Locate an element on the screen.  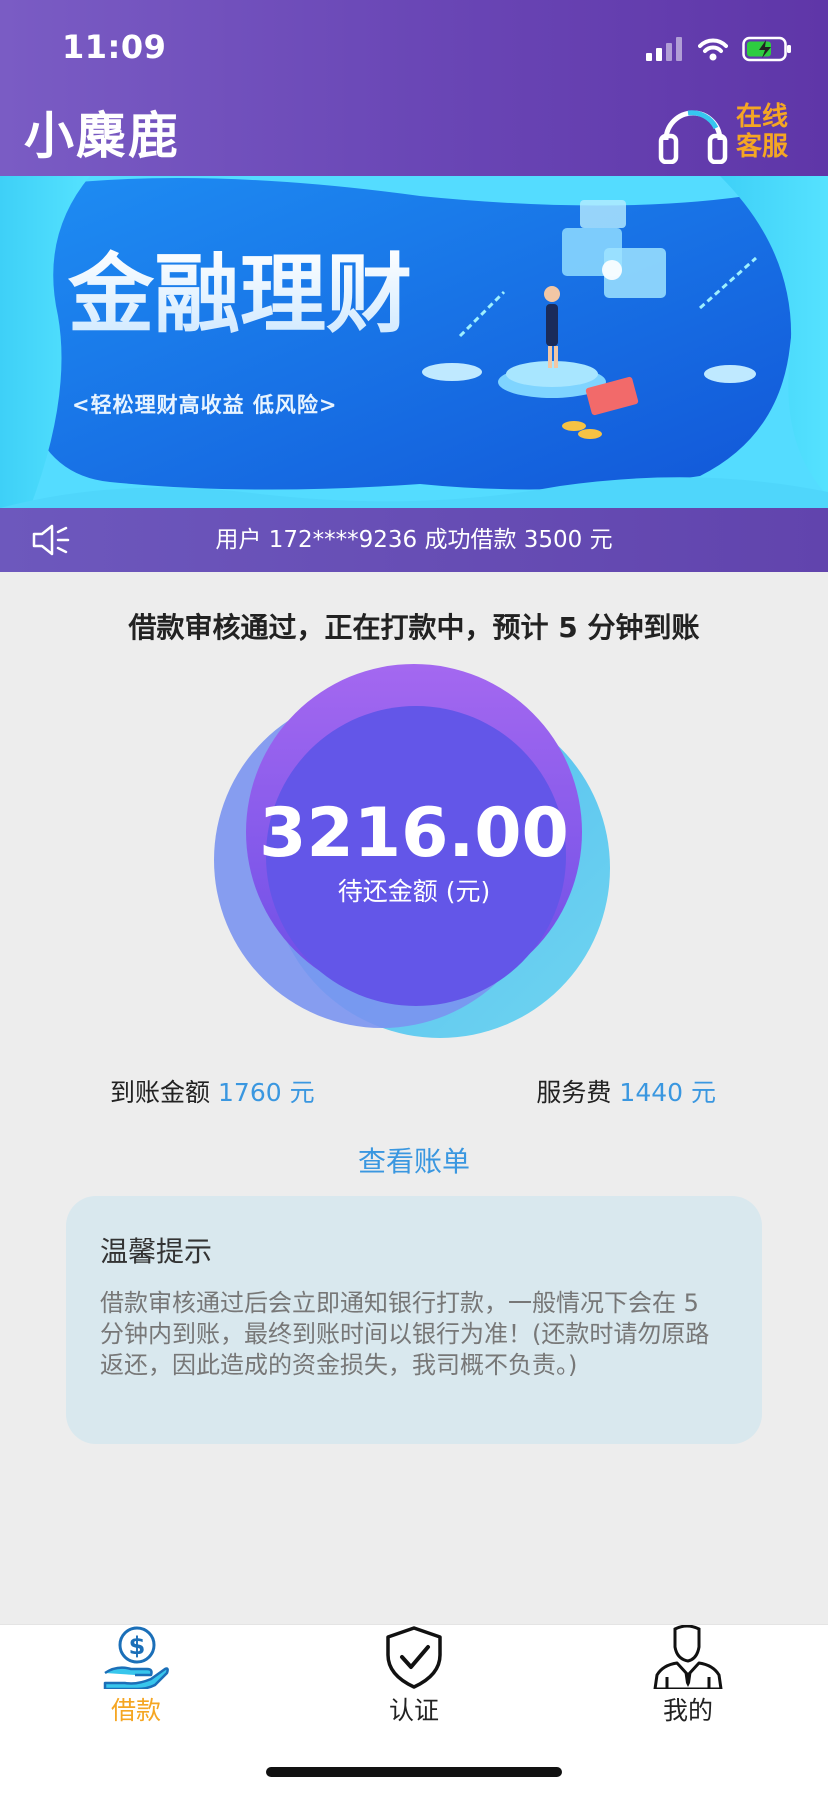
notice-text: 用户 172****9236 成功借款 3500 元 is located at coordinates (414, 540).